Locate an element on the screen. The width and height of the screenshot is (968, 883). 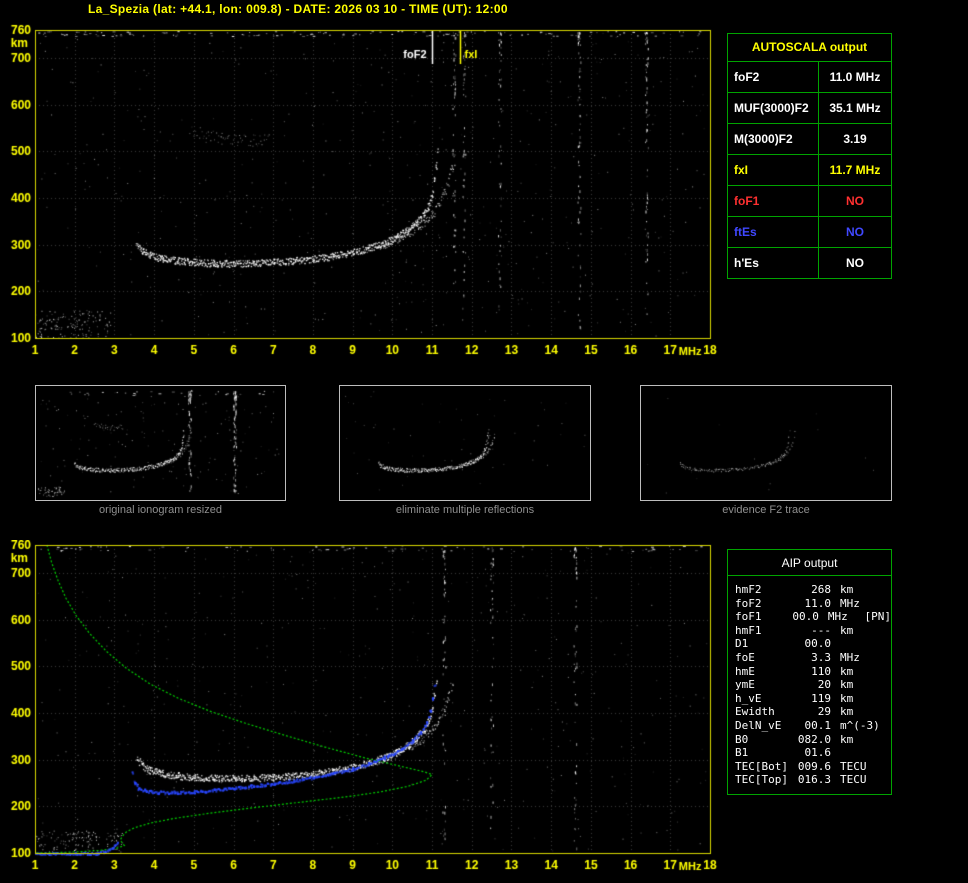
row-value: 11.7 MHz is located at coordinates (855, 170).